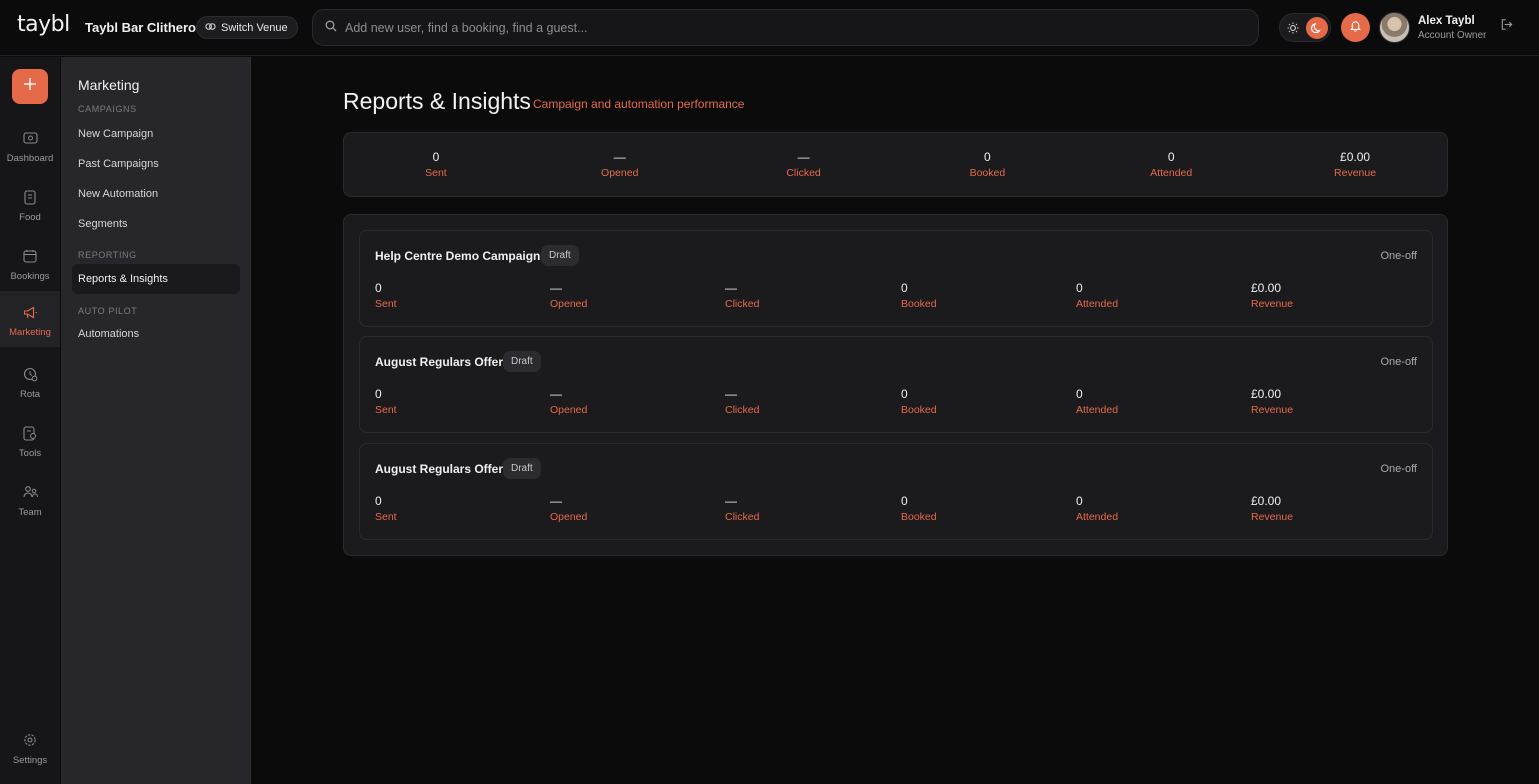 This screenshot has height=784, width=1539. Describe the element at coordinates (987, 173) in the screenshot. I see `stat-label: Booked` at that location.